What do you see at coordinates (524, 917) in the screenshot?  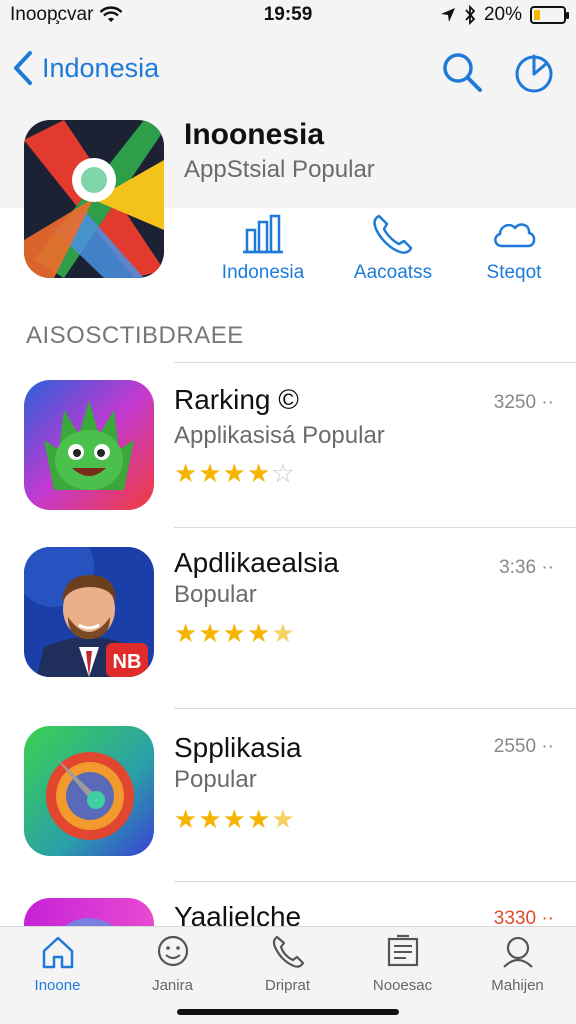 I see `app-price: 3330 ··` at bounding box center [524, 917].